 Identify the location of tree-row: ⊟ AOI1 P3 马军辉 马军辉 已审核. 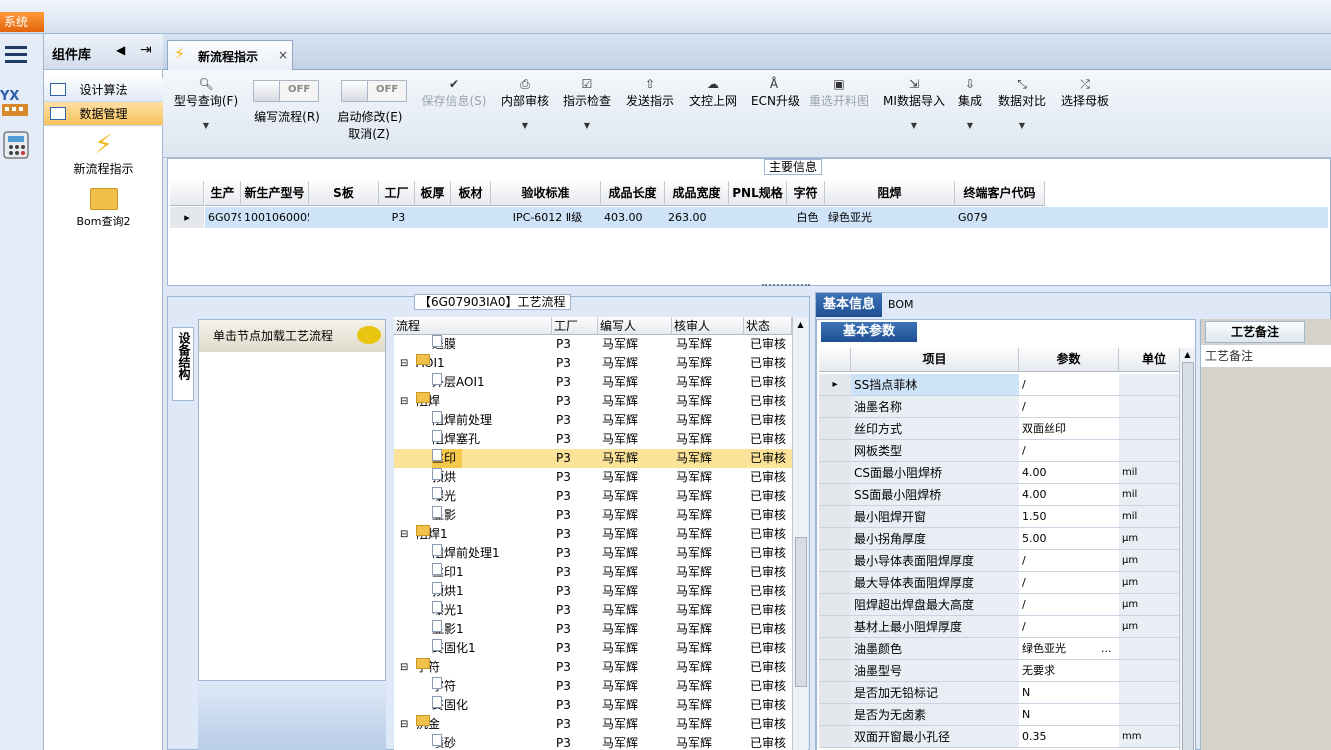
(593, 363).